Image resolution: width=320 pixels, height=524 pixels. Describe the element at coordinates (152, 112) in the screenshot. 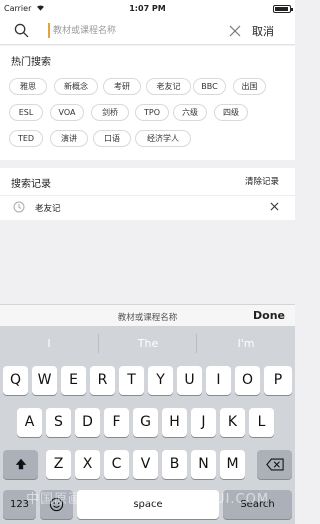

I see `hot-tag: TPO` at that location.